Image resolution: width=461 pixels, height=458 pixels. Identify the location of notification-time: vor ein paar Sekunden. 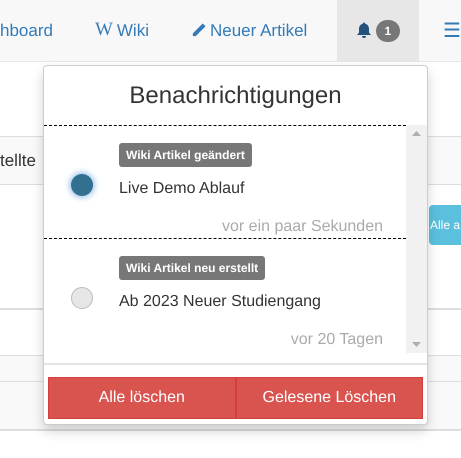
(302, 227).